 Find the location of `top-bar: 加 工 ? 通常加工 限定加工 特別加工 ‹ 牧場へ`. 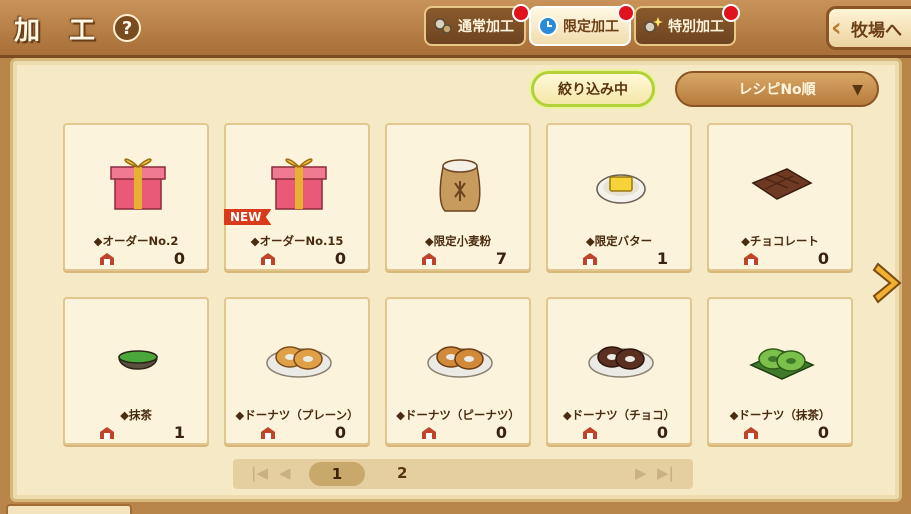

top-bar: 加 工 ? 通常加工 限定加工 特別加工 ‹ 牧場へ is located at coordinates (455, 29).